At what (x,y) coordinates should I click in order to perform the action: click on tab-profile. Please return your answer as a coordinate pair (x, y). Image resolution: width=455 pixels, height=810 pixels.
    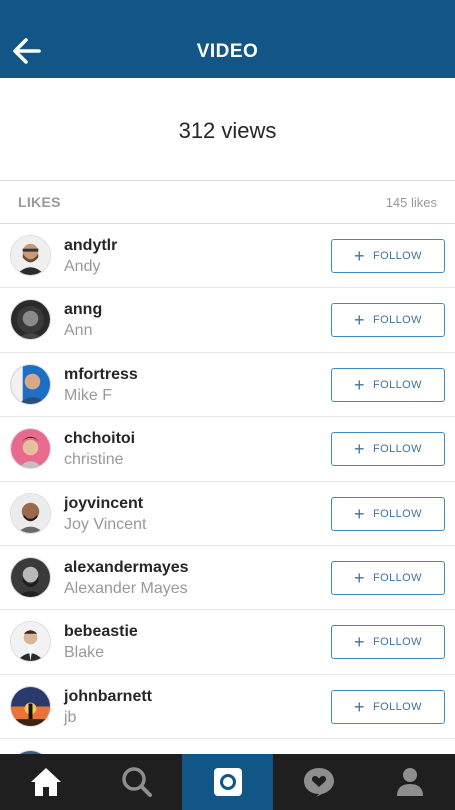
    Looking at the image, I should click on (409, 782).